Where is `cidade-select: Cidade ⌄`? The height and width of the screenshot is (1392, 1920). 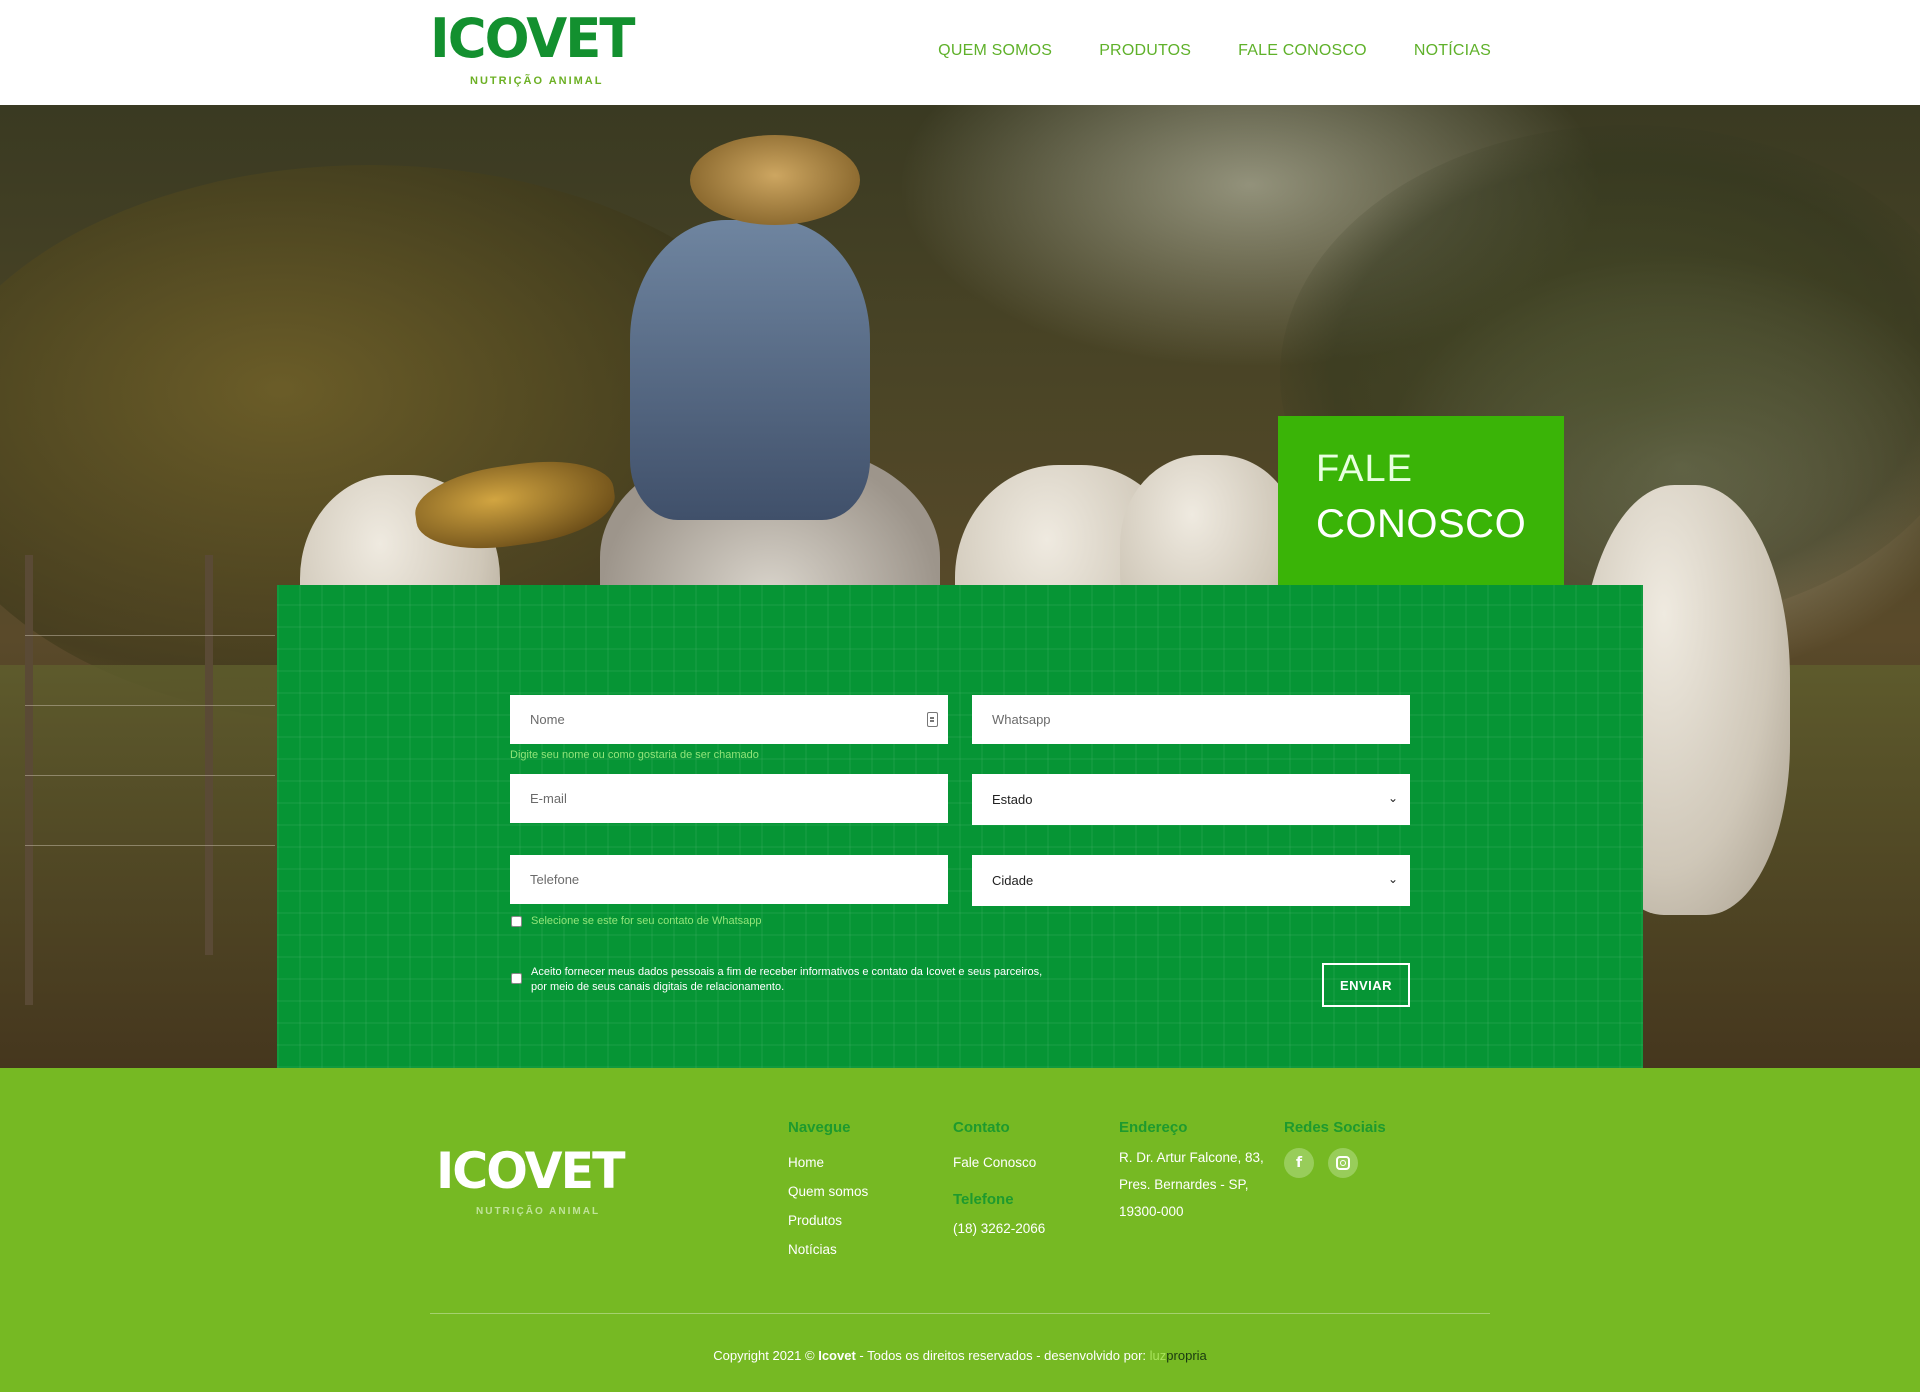 cidade-select: Cidade ⌄ is located at coordinates (1191, 880).